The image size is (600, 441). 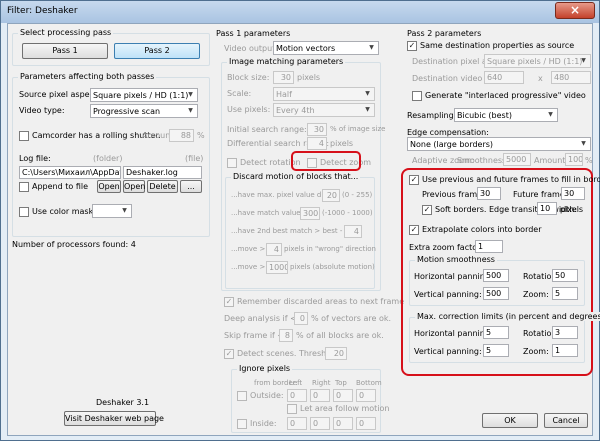 I want to click on video-output-label: Video output:, so click(x=251, y=48).